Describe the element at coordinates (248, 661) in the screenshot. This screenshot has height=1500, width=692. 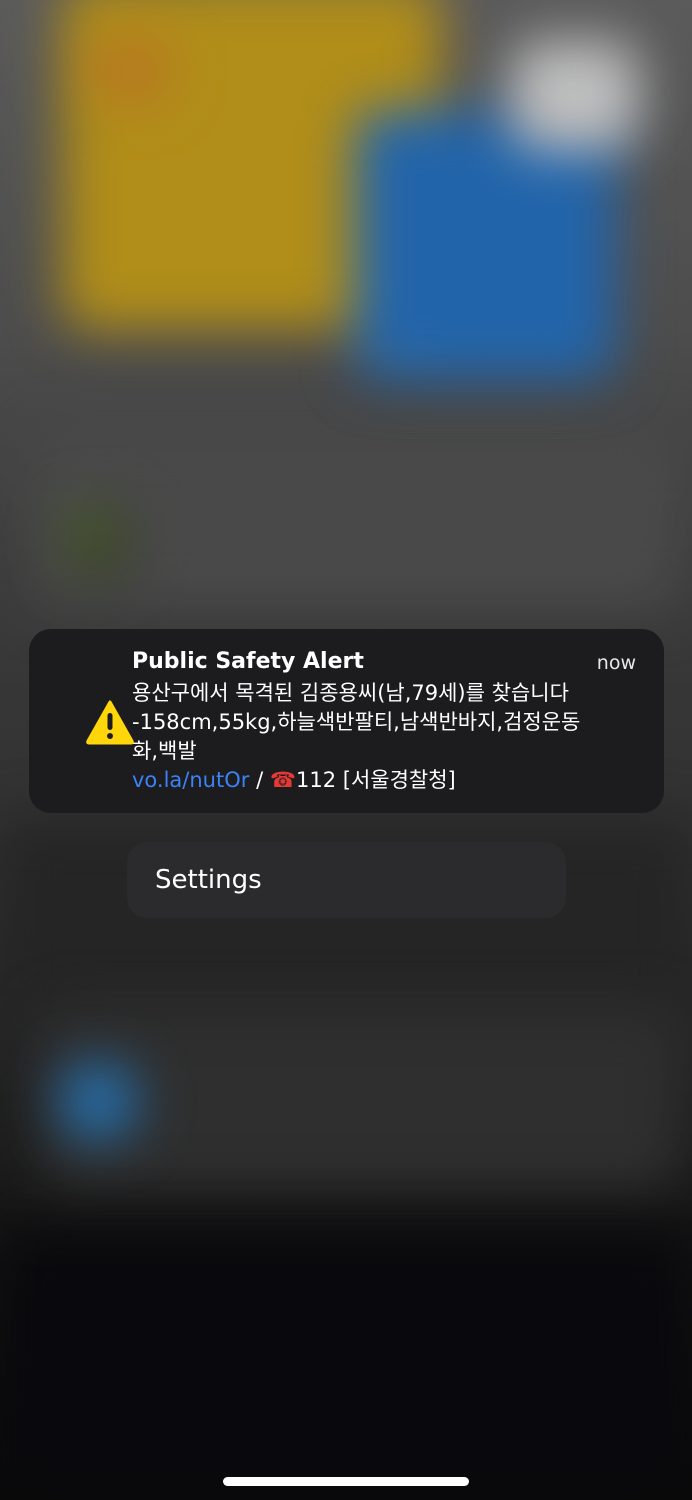
I see `notification-title: Public Safety Alert` at that location.